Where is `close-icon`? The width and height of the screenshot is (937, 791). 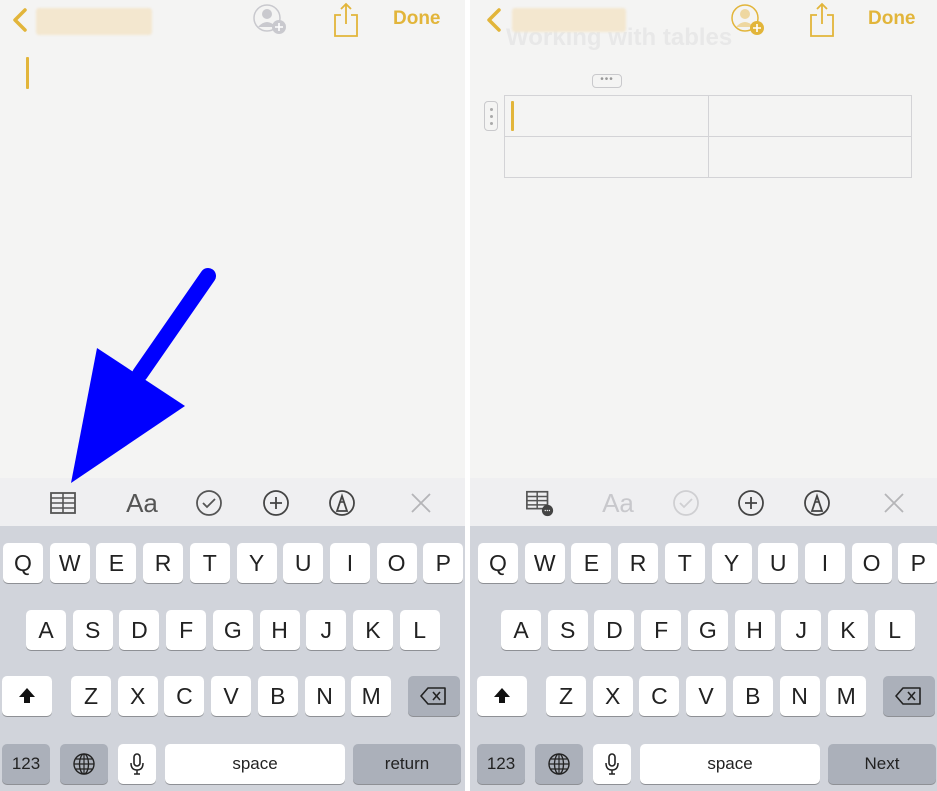 close-icon is located at coordinates (894, 503).